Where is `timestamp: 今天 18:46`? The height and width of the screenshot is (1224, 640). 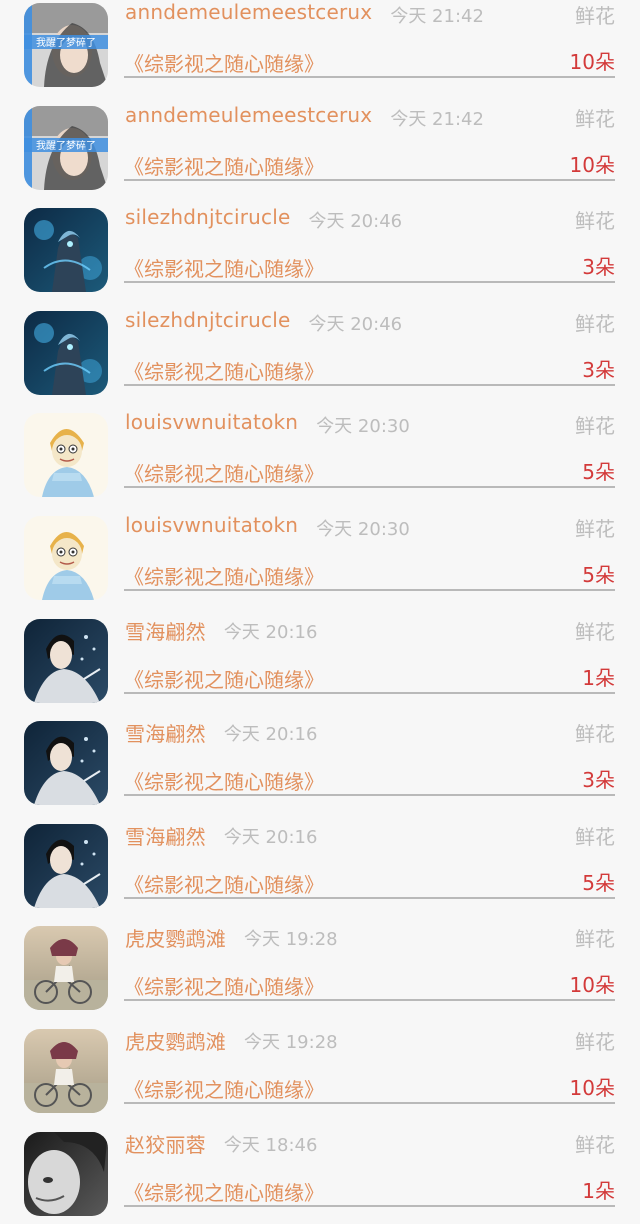 timestamp: 今天 18:46 is located at coordinates (270, 1145).